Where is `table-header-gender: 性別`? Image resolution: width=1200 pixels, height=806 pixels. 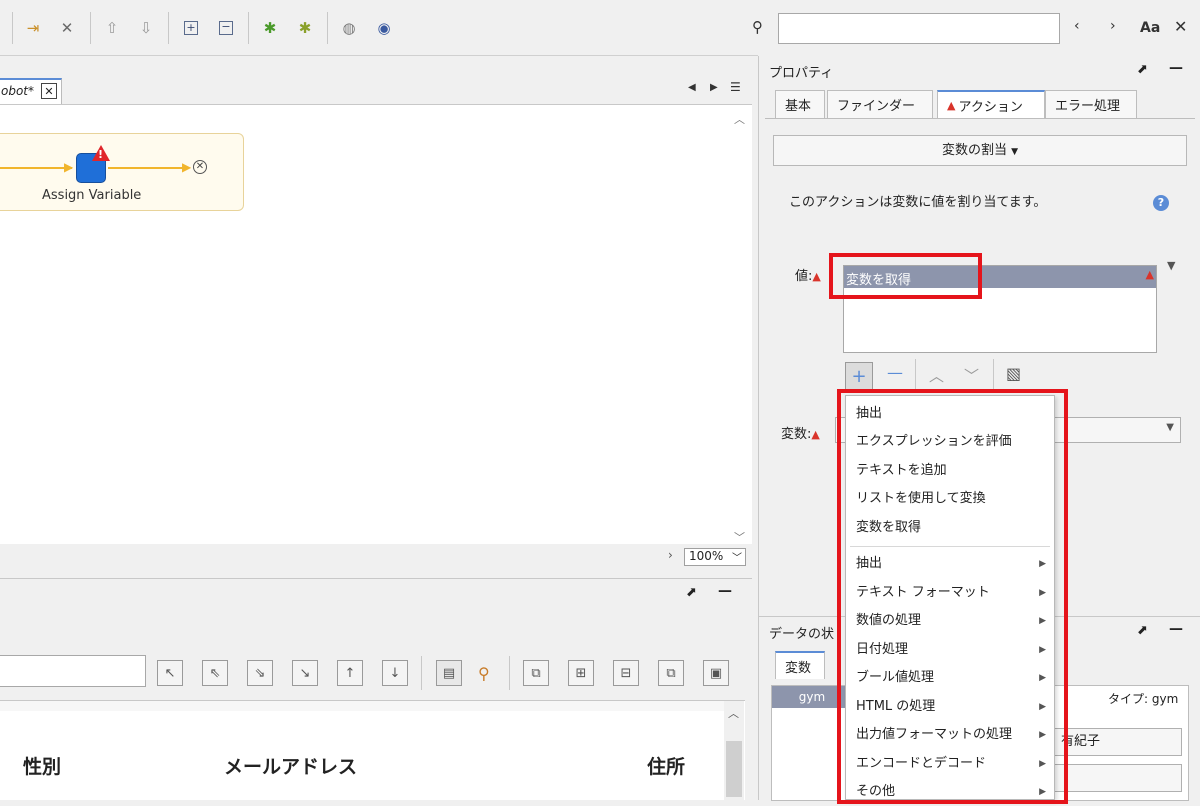 table-header-gender: 性別 is located at coordinates (42, 765).